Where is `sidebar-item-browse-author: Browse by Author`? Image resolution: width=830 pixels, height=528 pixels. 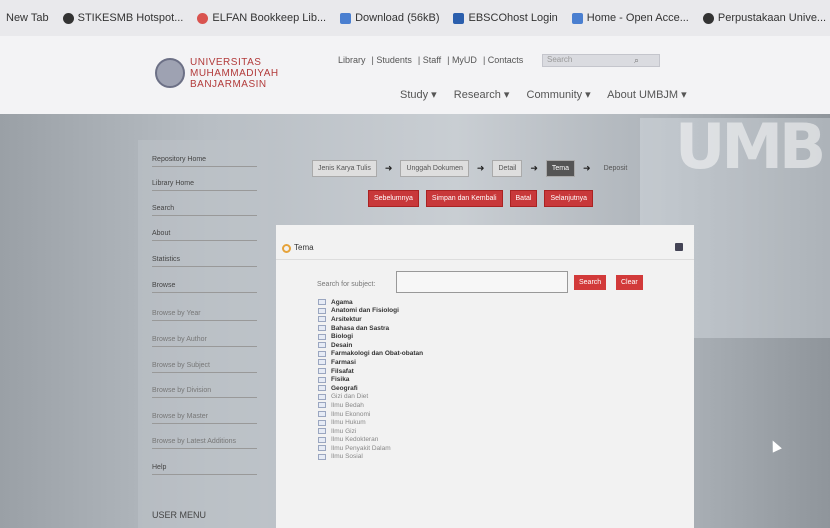
sidebar-item-browse-author: Browse by Author is located at coordinates (204, 341).